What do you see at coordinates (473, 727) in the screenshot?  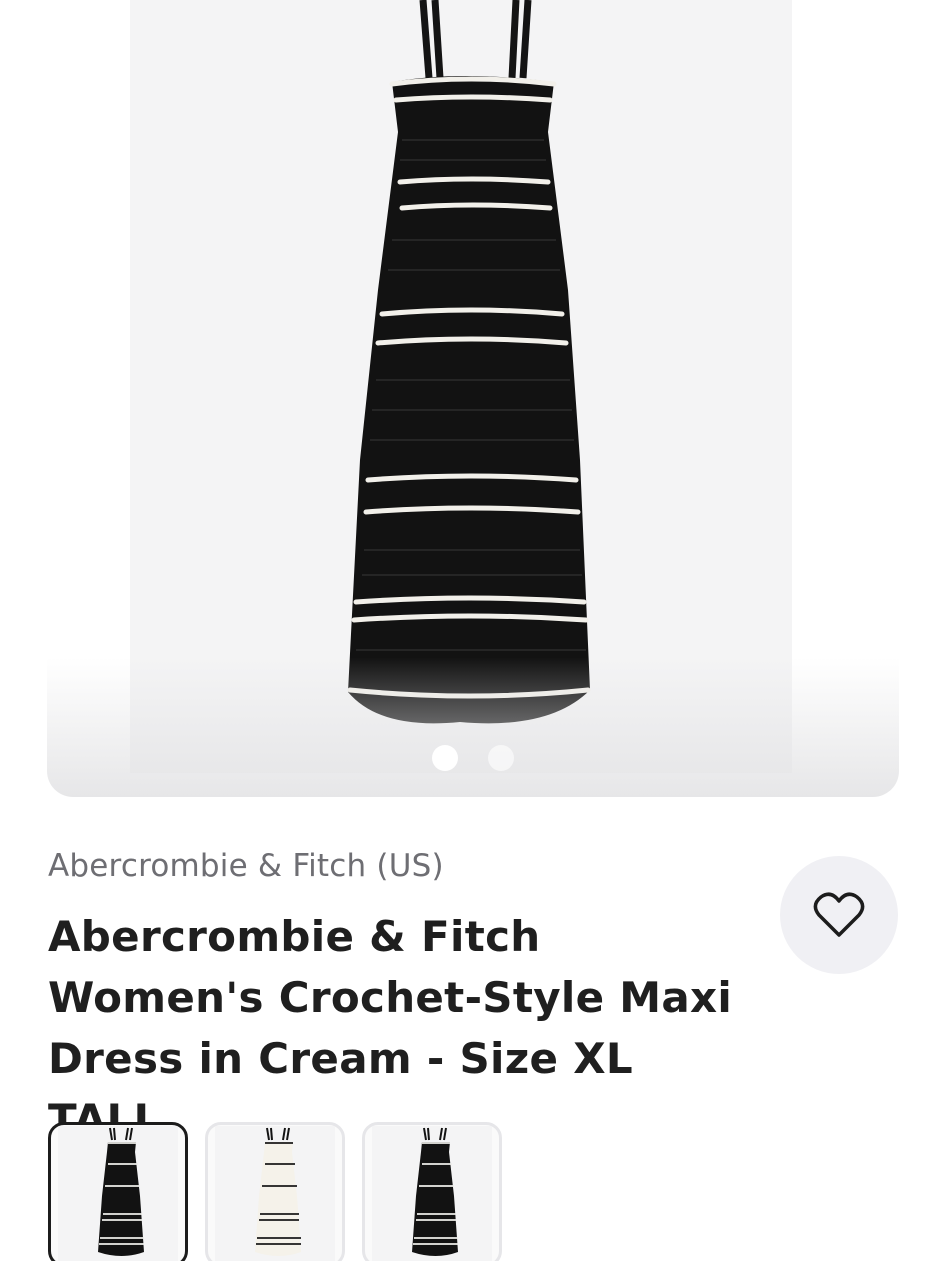 I see `gallery-gradient-overlay` at bounding box center [473, 727].